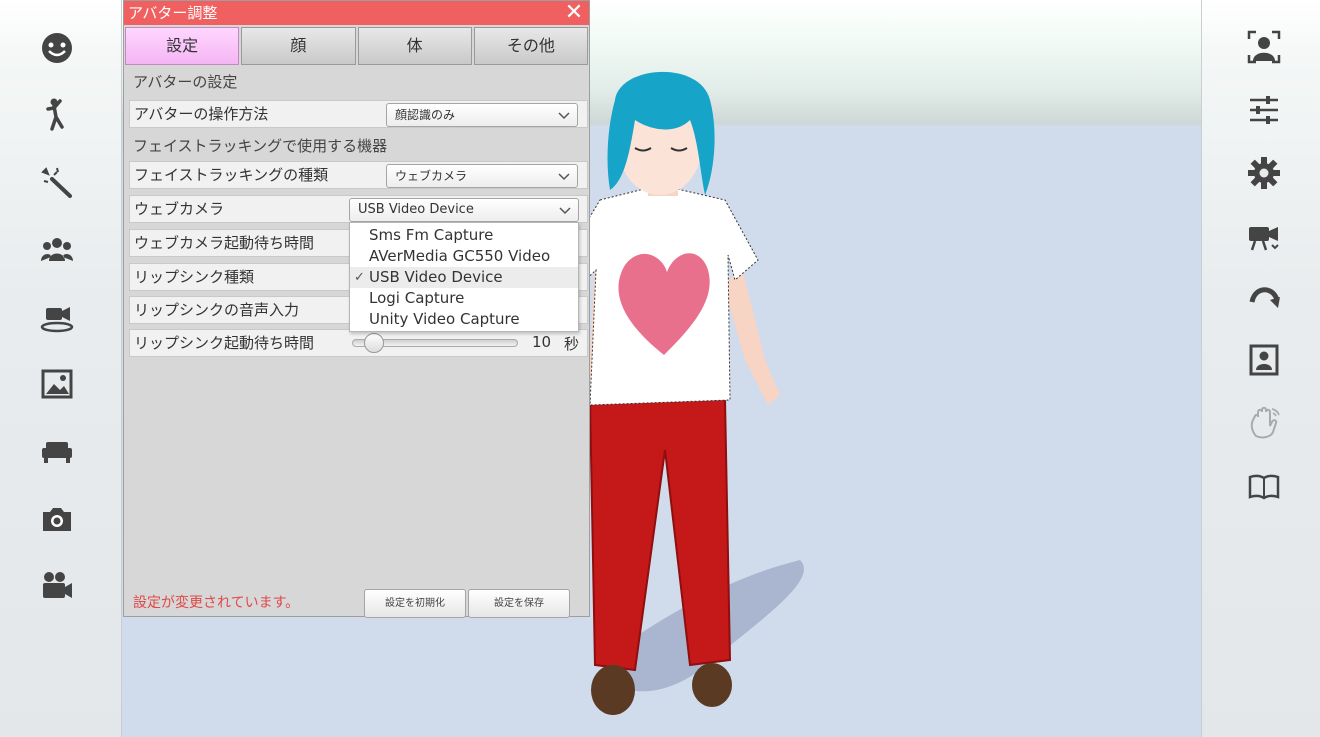 The image size is (1320, 737). I want to click on control-method-label: アバターの操作方法, so click(201, 114).